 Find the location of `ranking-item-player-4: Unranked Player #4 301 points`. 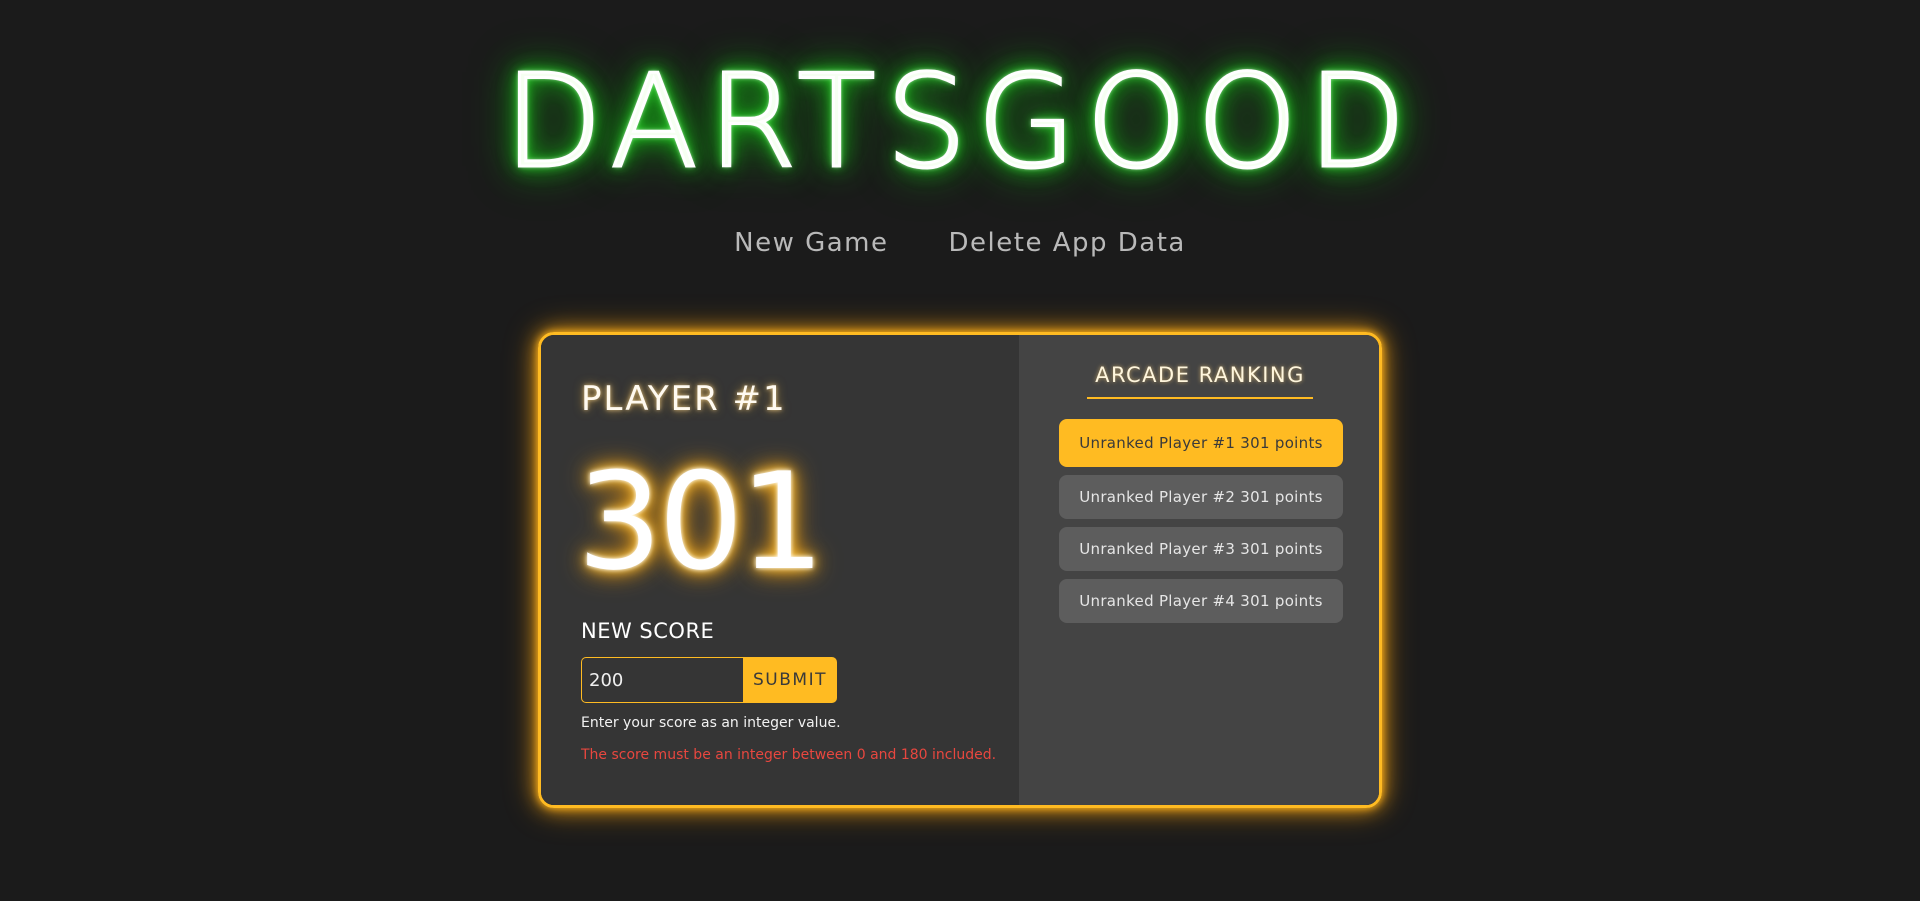

ranking-item-player-4: Unranked Player #4 301 points is located at coordinates (1201, 601).